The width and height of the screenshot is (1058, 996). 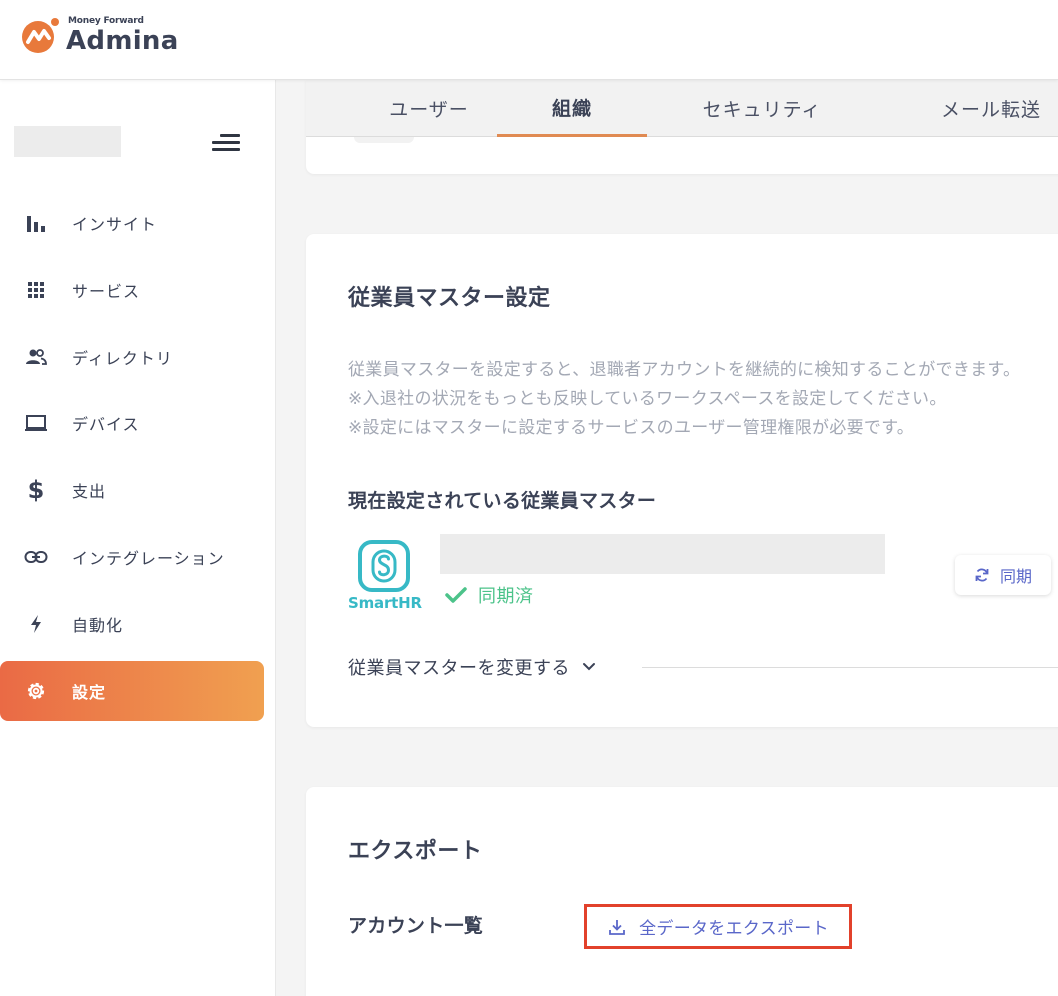 I want to click on download-icon, so click(x=617, y=927).